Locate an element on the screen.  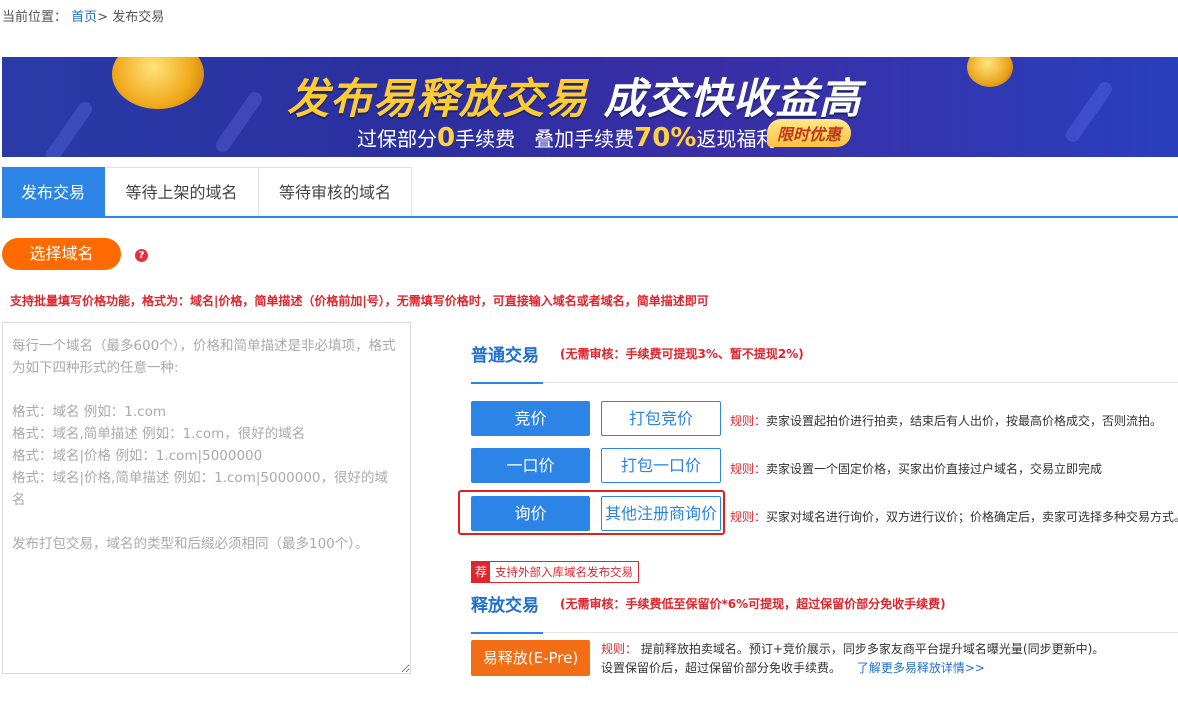
banner-title-b: 成交快收益高 is located at coordinates (732, 98).